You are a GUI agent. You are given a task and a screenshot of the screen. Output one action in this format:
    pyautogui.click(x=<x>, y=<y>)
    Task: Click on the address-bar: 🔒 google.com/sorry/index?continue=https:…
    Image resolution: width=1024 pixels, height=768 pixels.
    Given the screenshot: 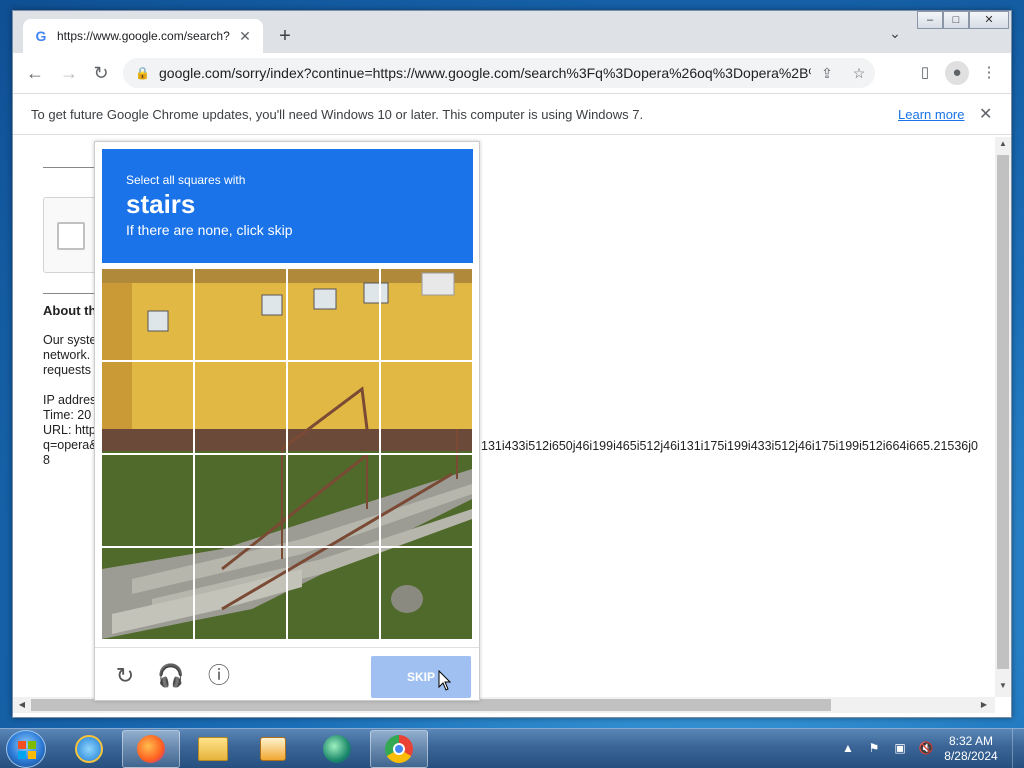 What is the action you would take?
    pyautogui.click(x=499, y=73)
    